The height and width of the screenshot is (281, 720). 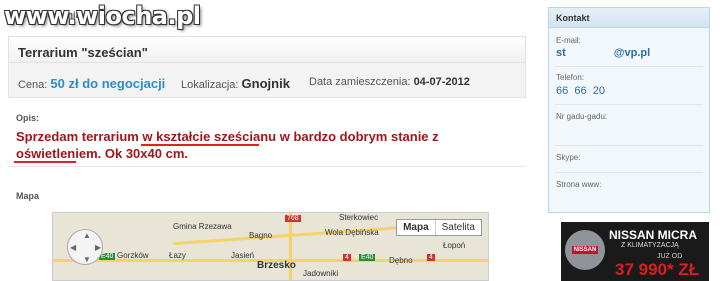 What do you see at coordinates (629, 18) in the screenshot?
I see `contact-header: Kontakt` at bounding box center [629, 18].